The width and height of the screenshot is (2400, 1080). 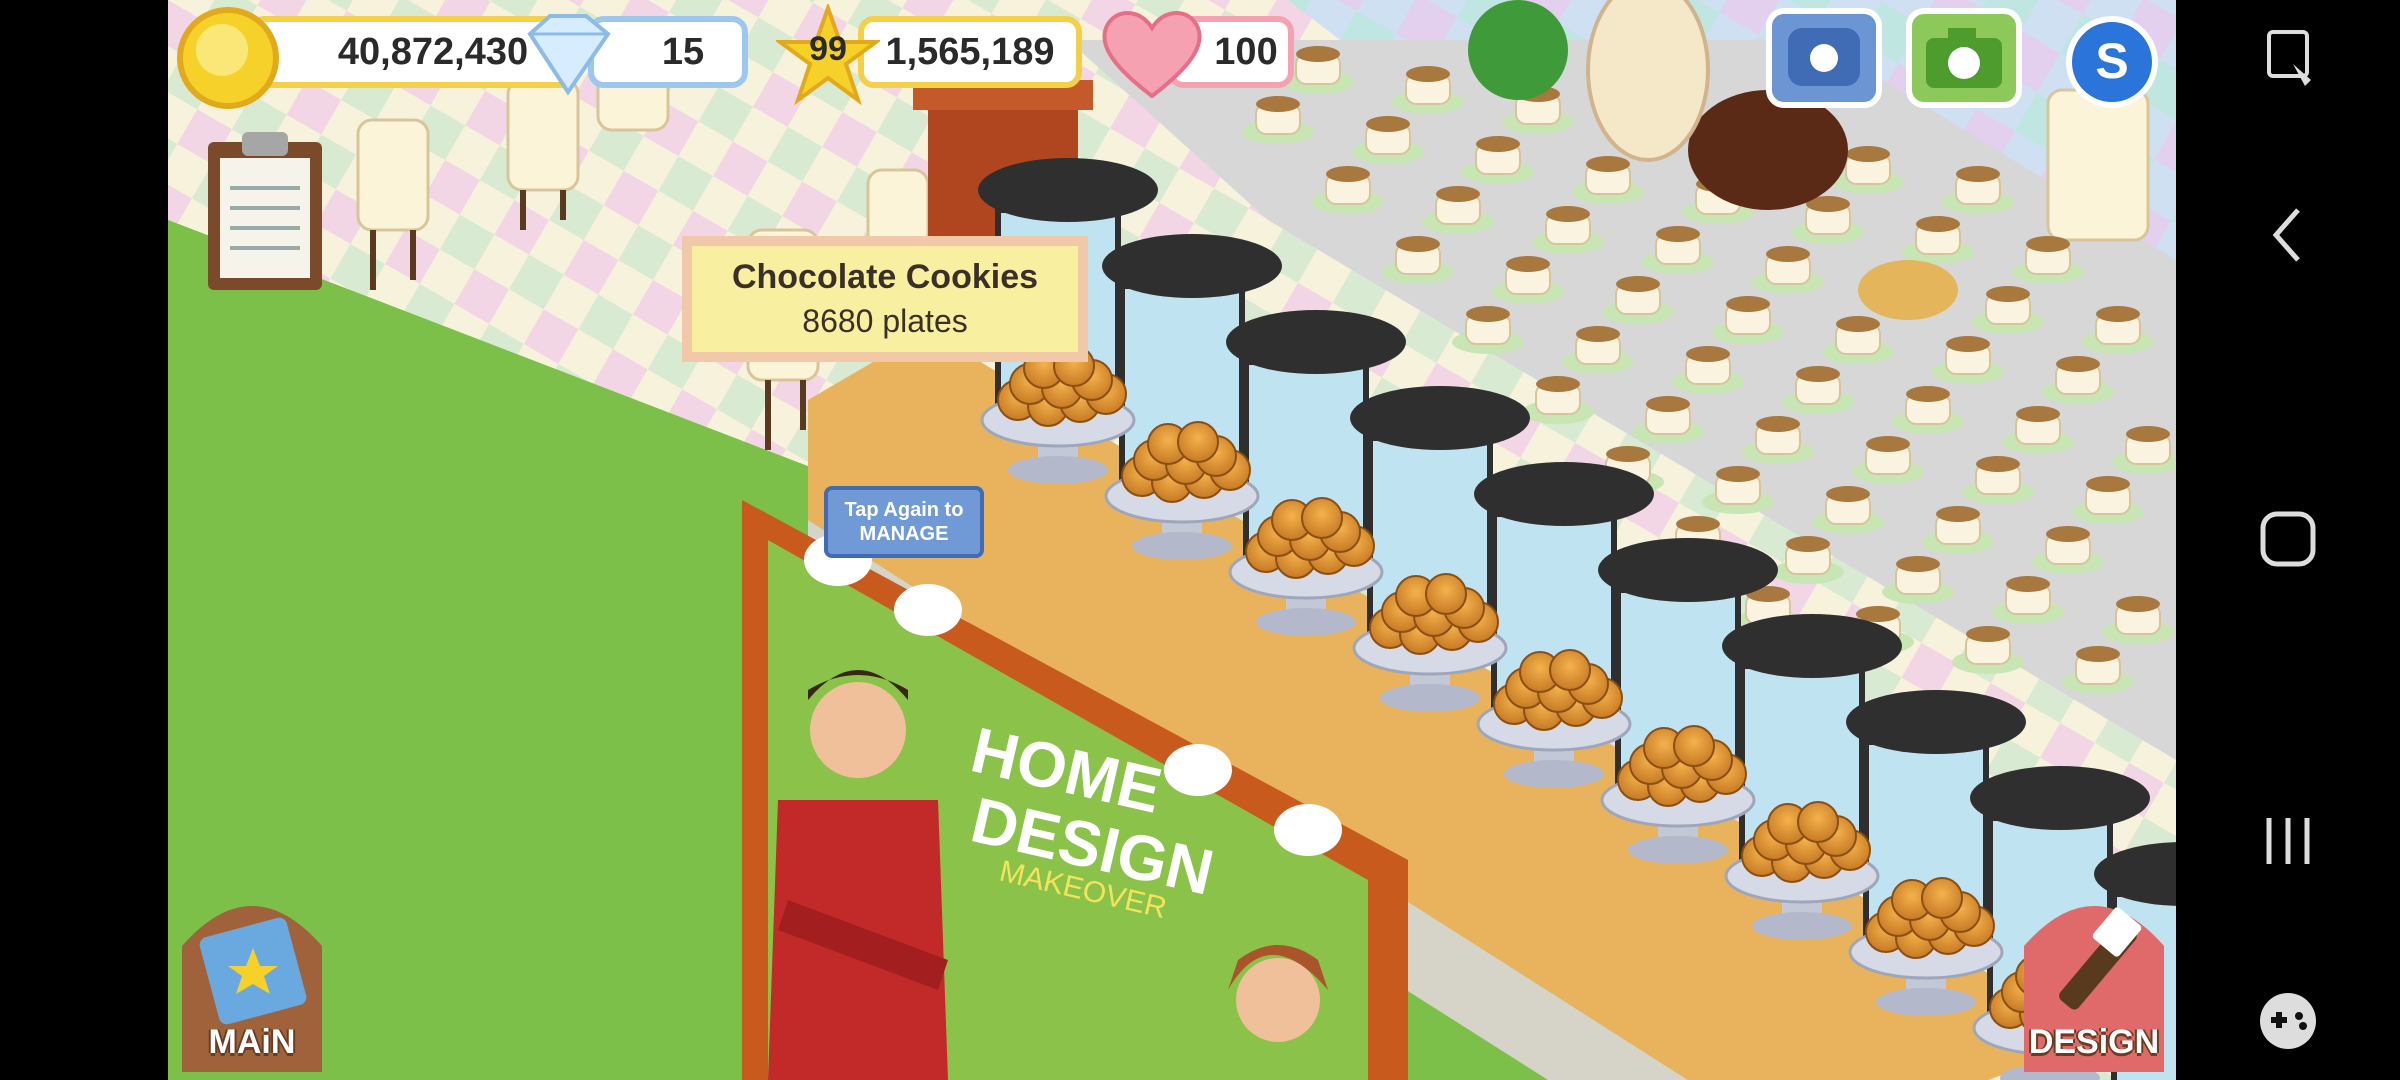 I want to click on design-button: DESiGN, so click(x=2094, y=974).